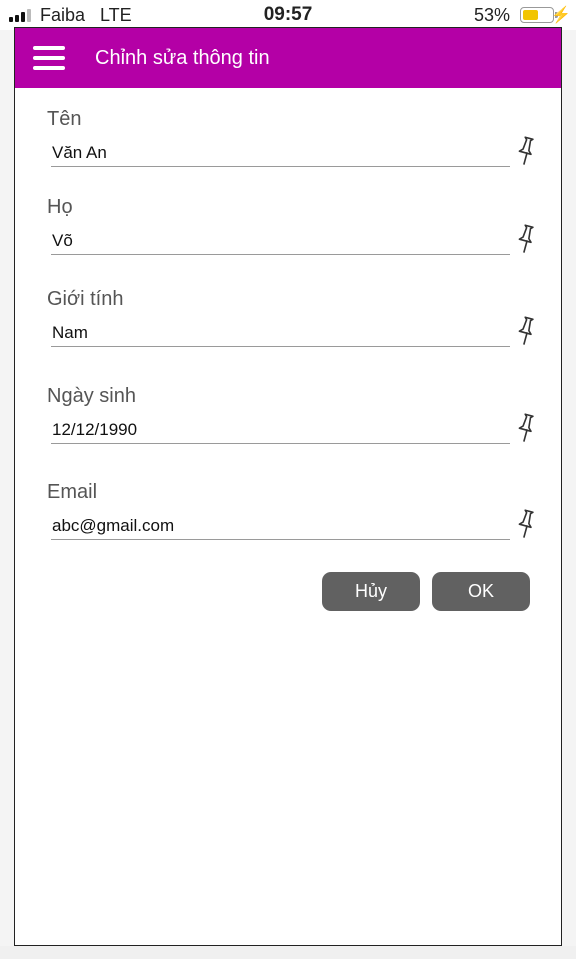 This screenshot has height=959, width=576. Describe the element at coordinates (530, 15) in the screenshot. I see `battery-level-fill` at that location.